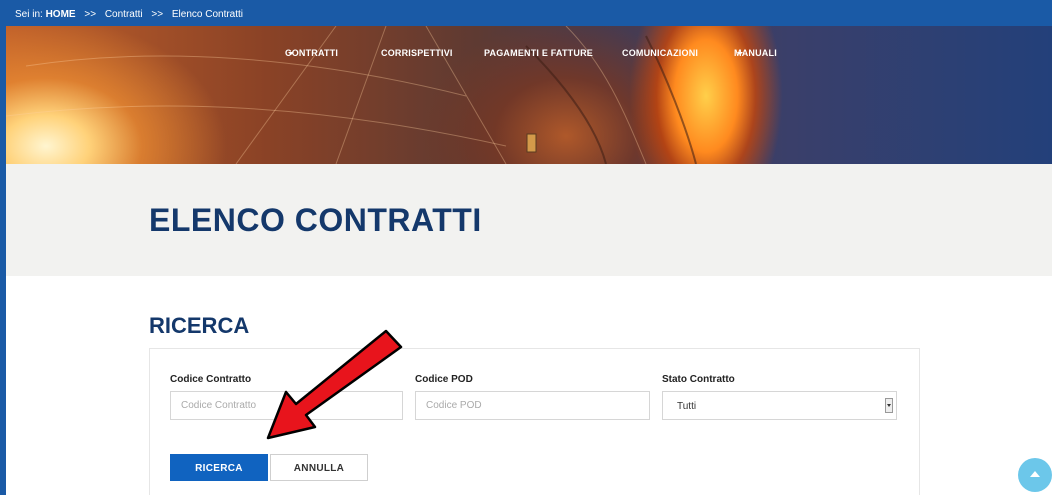  What do you see at coordinates (124, 14) in the screenshot?
I see `breadcrumb-link-contratti: Contratti` at bounding box center [124, 14].